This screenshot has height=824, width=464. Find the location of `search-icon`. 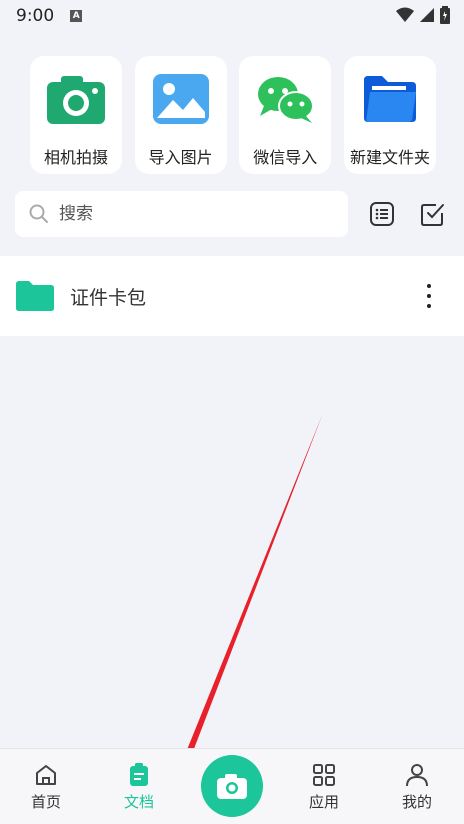

search-icon is located at coordinates (38, 213).